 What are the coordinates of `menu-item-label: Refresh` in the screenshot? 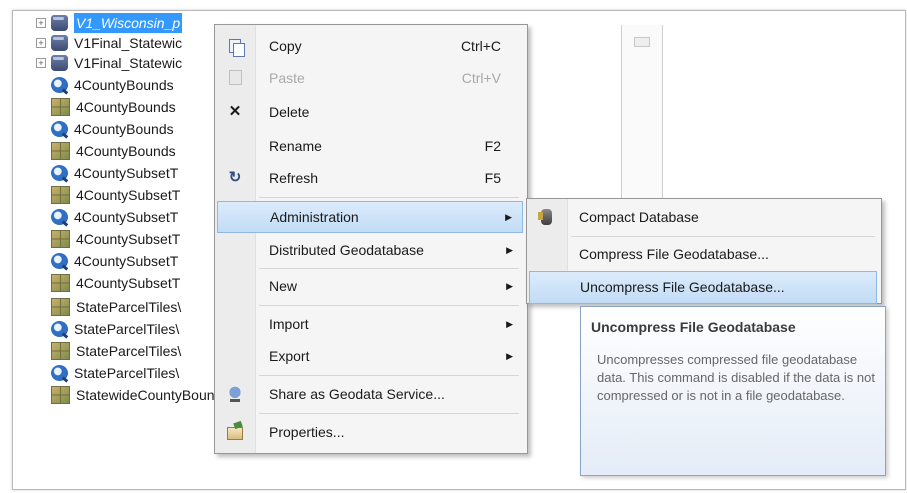 It's located at (294, 178).